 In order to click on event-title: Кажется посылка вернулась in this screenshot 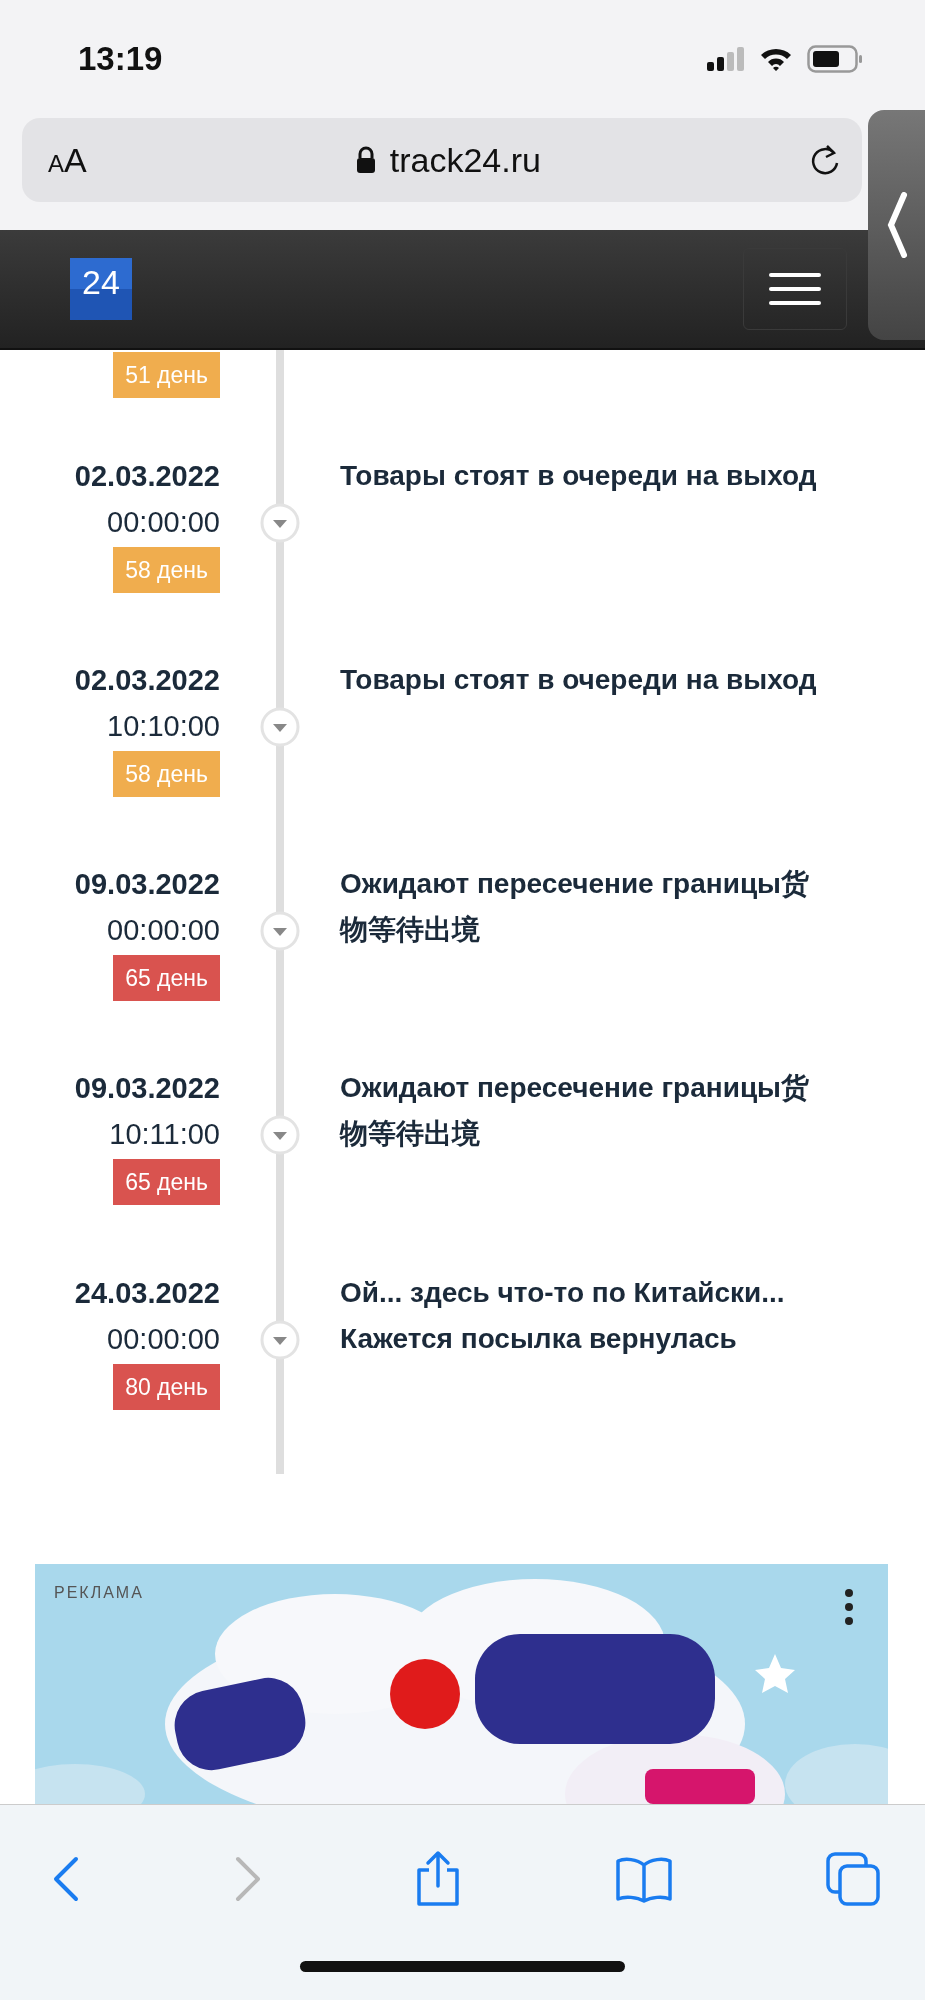, I will do `click(539, 1338)`.